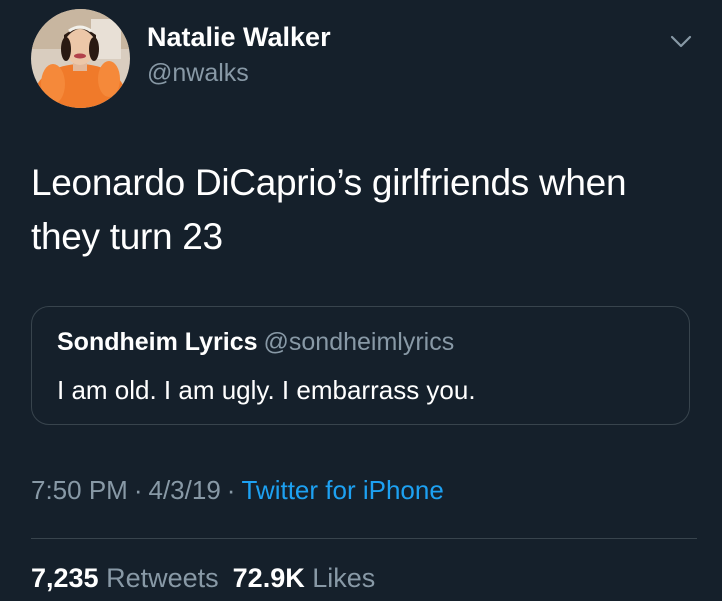 This screenshot has height=601, width=722. I want to click on quoted-tweet-header: Sondheim Lyrics @sondheimlyrics, so click(255, 342).